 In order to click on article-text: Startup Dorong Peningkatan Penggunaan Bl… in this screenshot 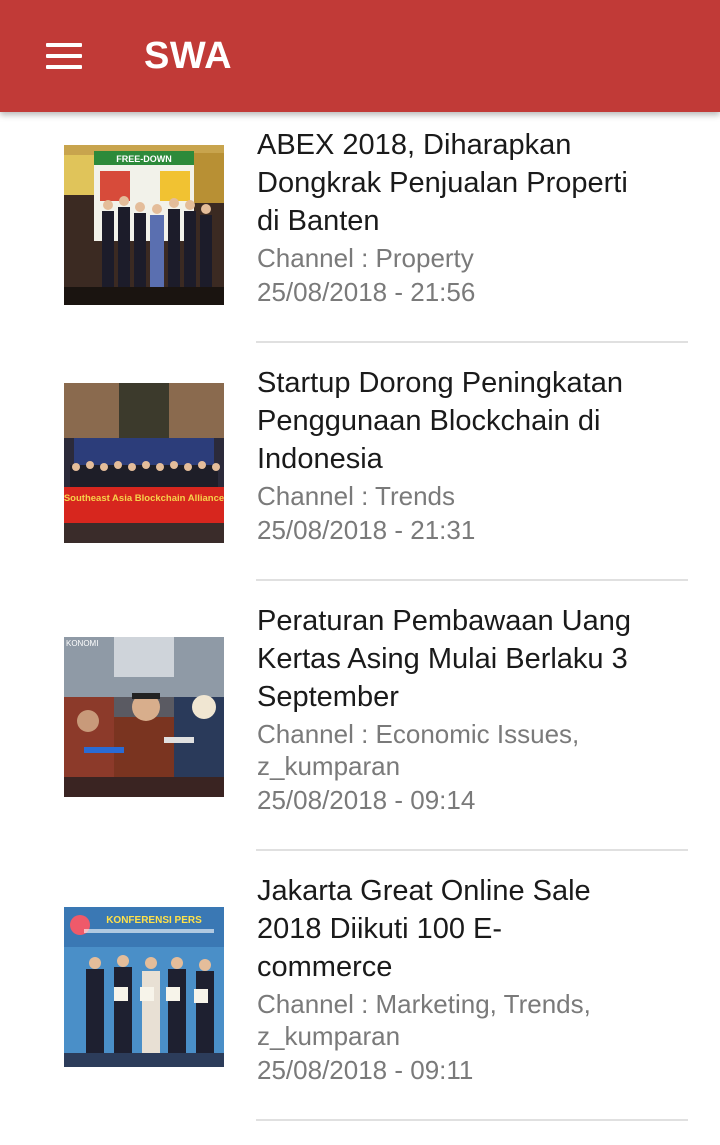, I will do `click(447, 456)`.